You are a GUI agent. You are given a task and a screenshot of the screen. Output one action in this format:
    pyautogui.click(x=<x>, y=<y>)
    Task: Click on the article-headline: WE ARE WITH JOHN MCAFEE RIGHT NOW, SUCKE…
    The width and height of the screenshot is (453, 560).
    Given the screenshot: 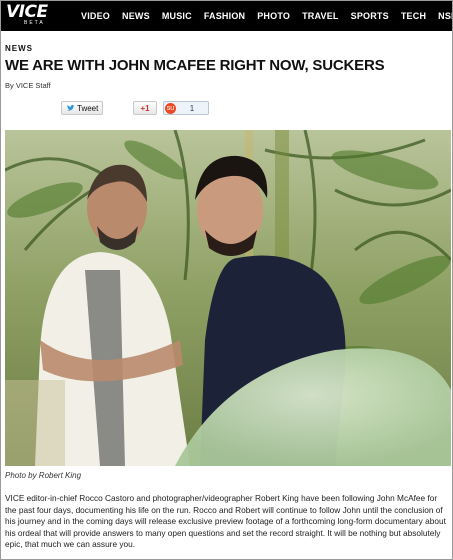 What is the action you would take?
    pyautogui.click(x=195, y=65)
    